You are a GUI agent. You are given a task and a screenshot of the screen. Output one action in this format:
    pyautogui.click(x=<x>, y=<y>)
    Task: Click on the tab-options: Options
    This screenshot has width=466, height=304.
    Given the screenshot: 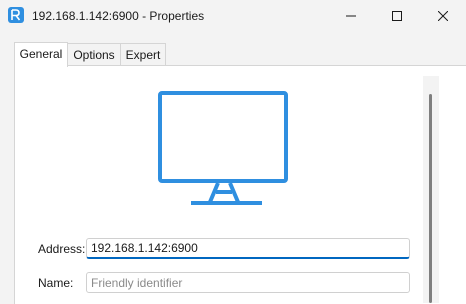 What is the action you would take?
    pyautogui.click(x=94, y=54)
    